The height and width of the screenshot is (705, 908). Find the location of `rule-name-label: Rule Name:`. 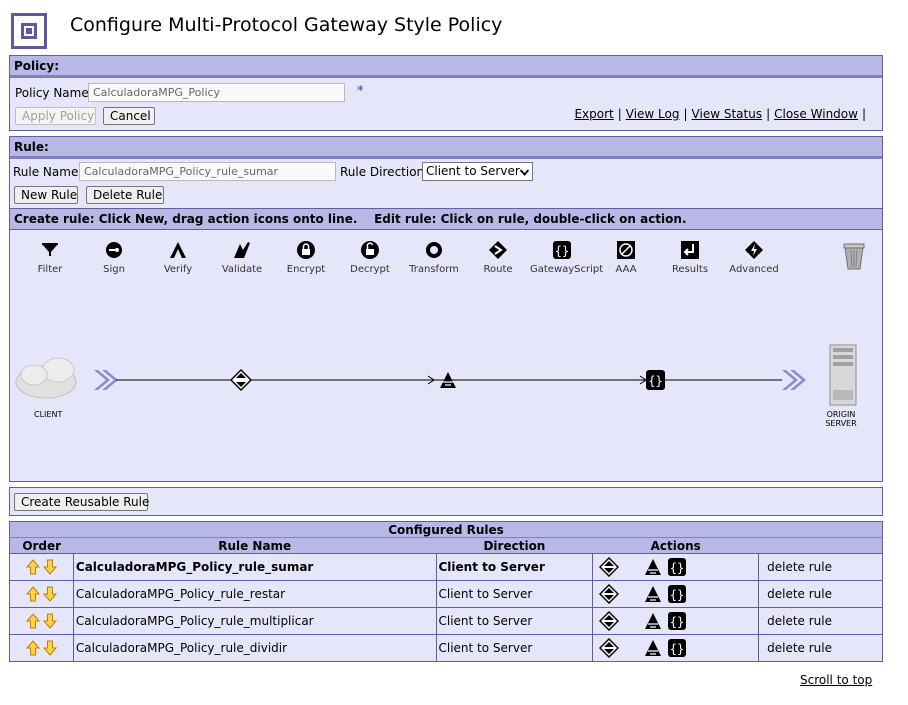

rule-name-label: Rule Name: is located at coordinates (48, 172).